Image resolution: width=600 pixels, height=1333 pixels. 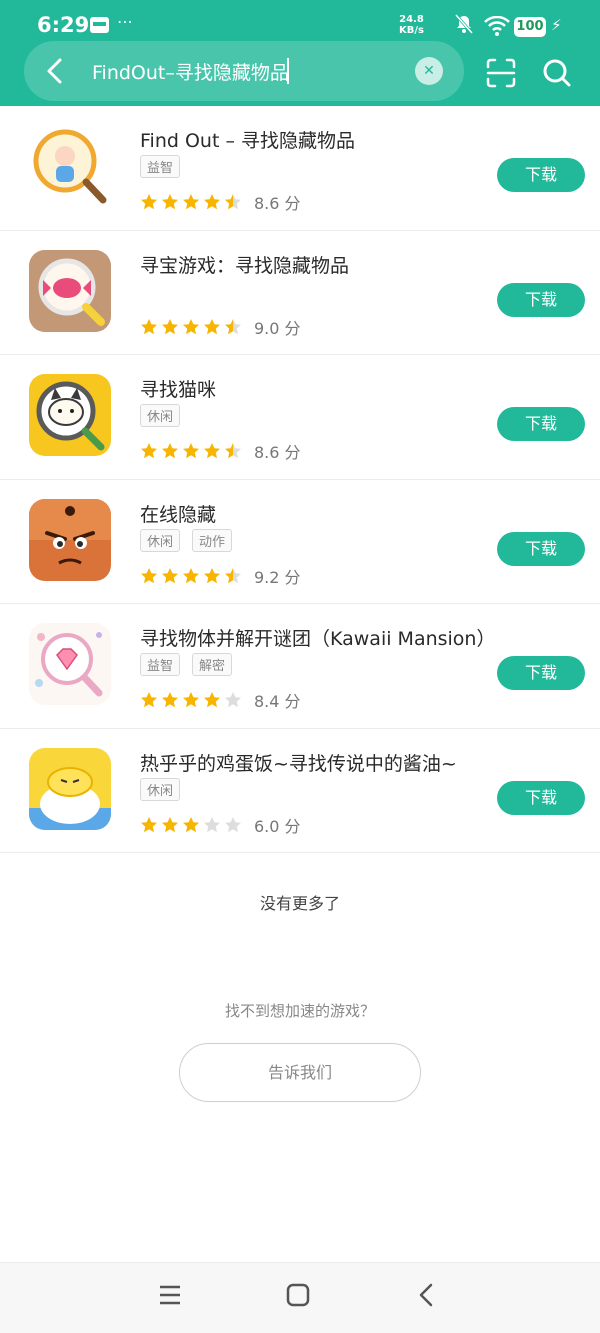 What do you see at coordinates (245, 265) in the screenshot?
I see `app-name: 寻宝游戏：寻找隐藏物品` at bounding box center [245, 265].